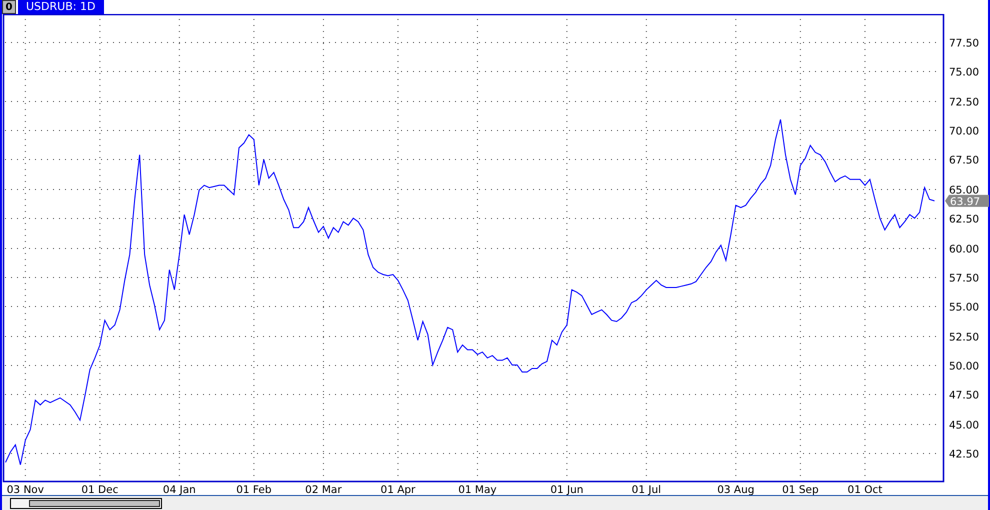  Describe the element at coordinates (99, 489) in the screenshot. I see `axis-label: 01 Dec` at that location.